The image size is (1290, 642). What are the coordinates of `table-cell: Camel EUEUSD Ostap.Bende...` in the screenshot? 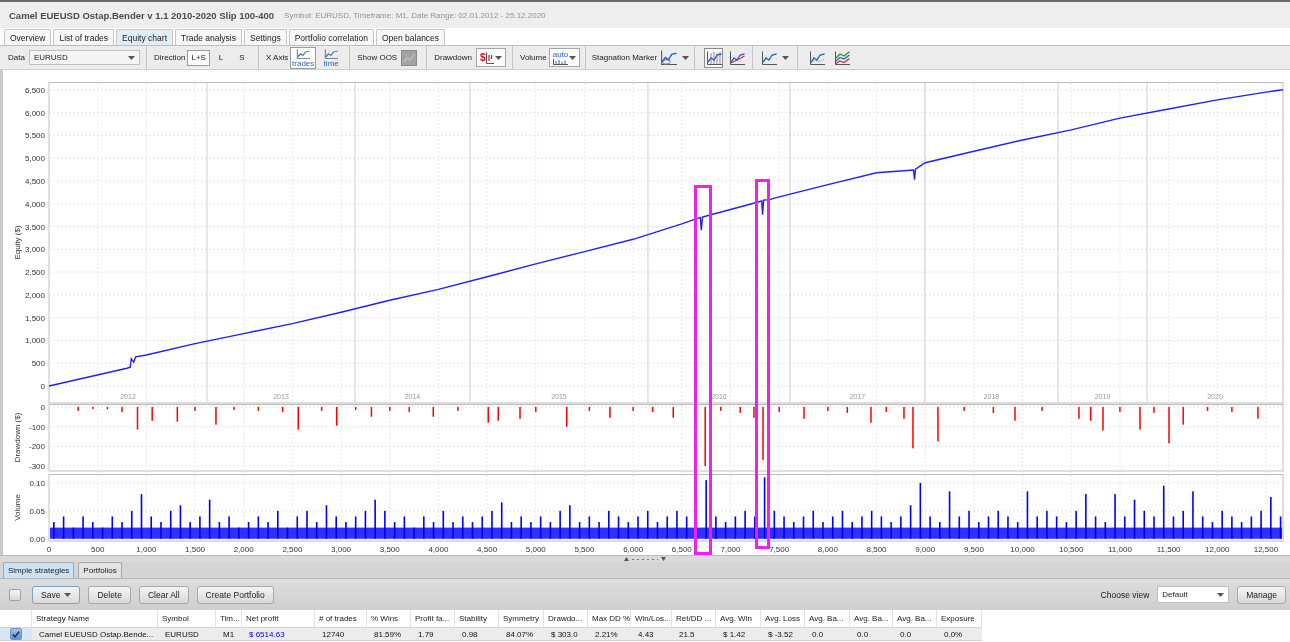 It's located at (95, 634).